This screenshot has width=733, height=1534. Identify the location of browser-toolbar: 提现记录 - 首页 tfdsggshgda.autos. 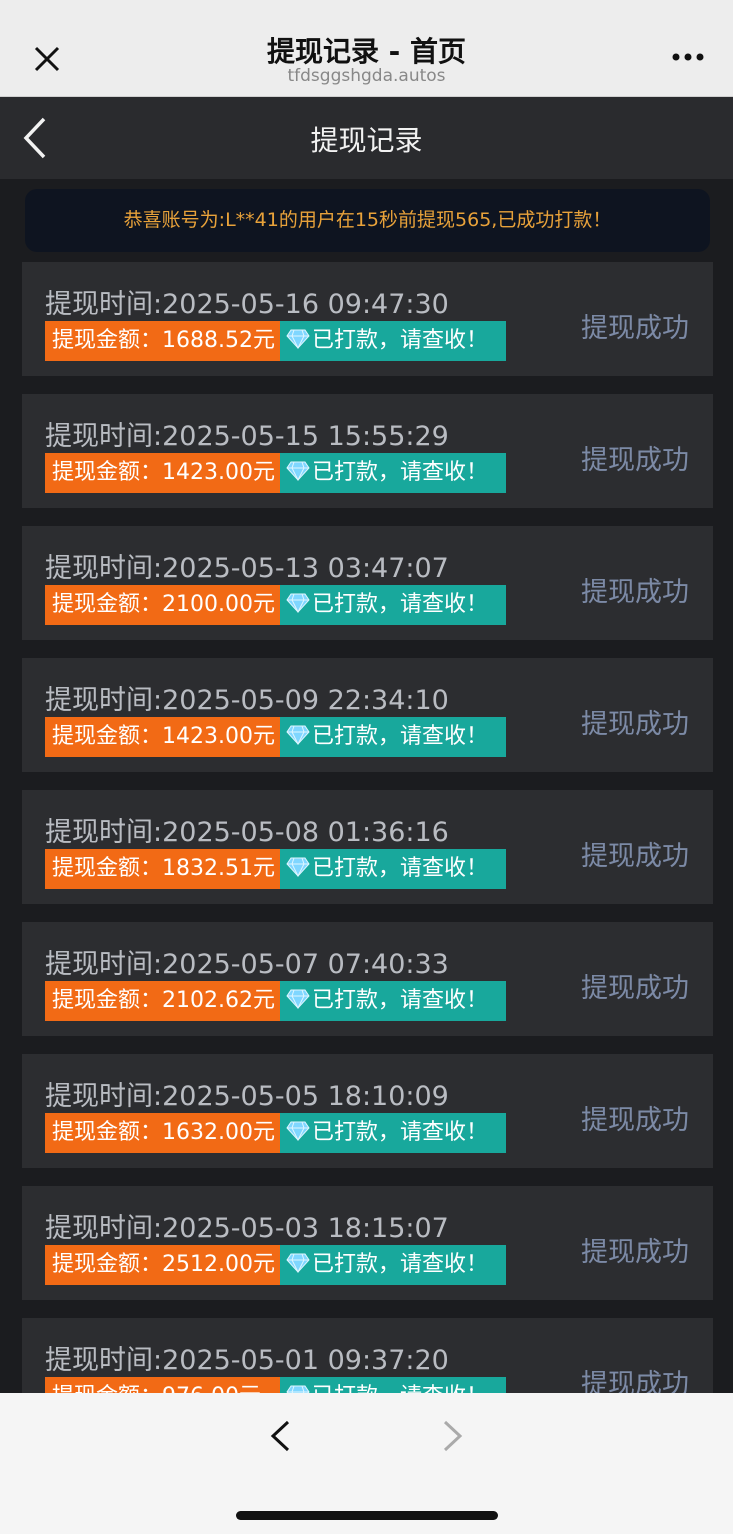
(366, 48).